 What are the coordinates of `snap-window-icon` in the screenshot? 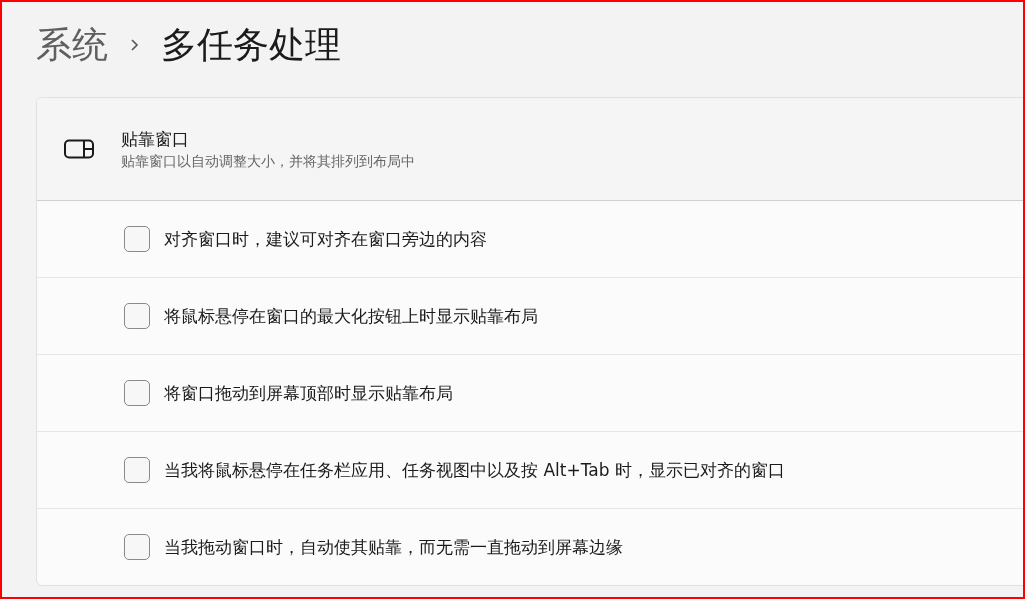 It's located at (79, 149).